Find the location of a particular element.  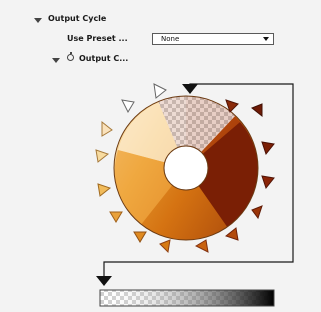

alpha-gradient-strip is located at coordinates (187, 298).